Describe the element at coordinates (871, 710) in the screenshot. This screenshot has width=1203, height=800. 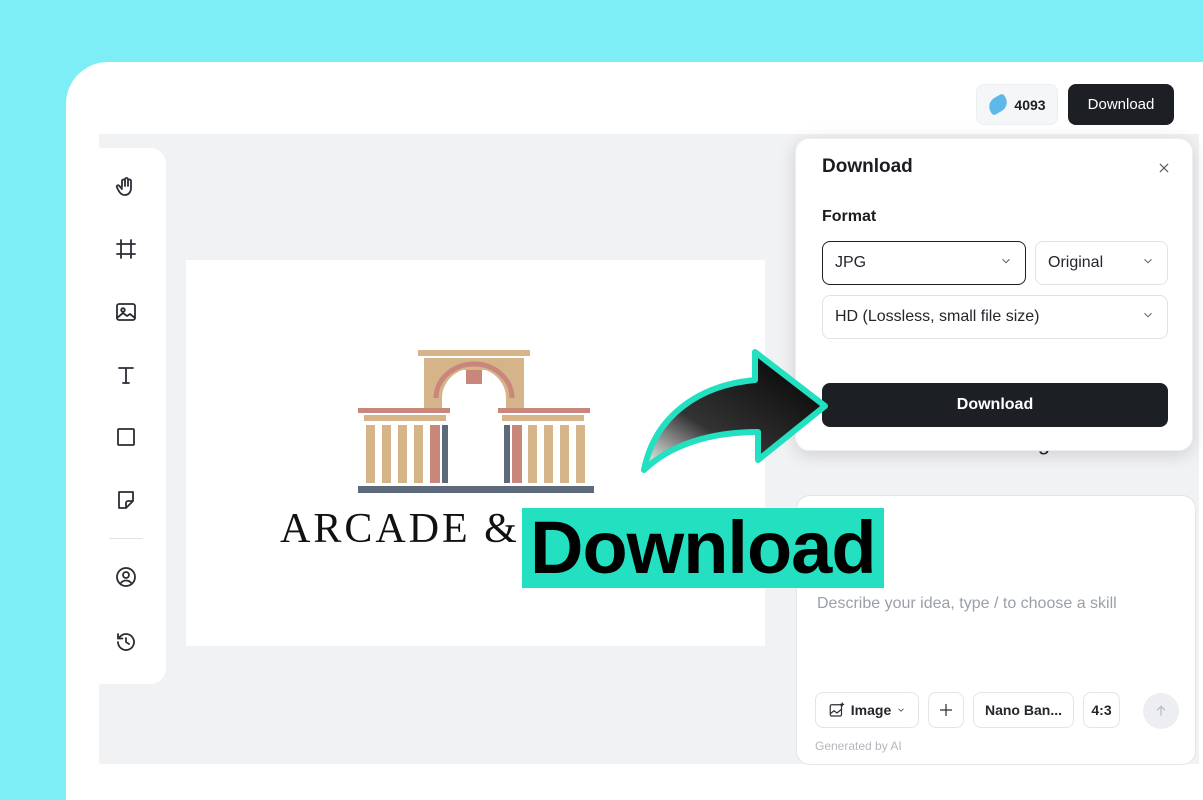
I see `mode-label: Image` at that location.